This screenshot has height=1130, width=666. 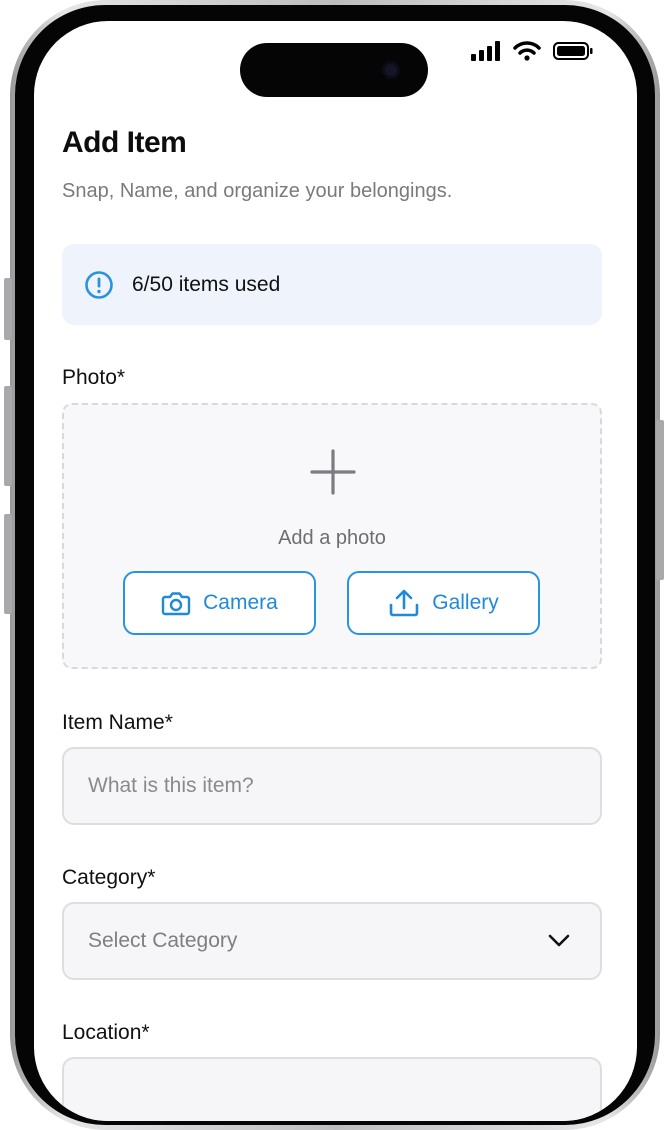 I want to click on add-photo-text: Add a photo, so click(x=332, y=538).